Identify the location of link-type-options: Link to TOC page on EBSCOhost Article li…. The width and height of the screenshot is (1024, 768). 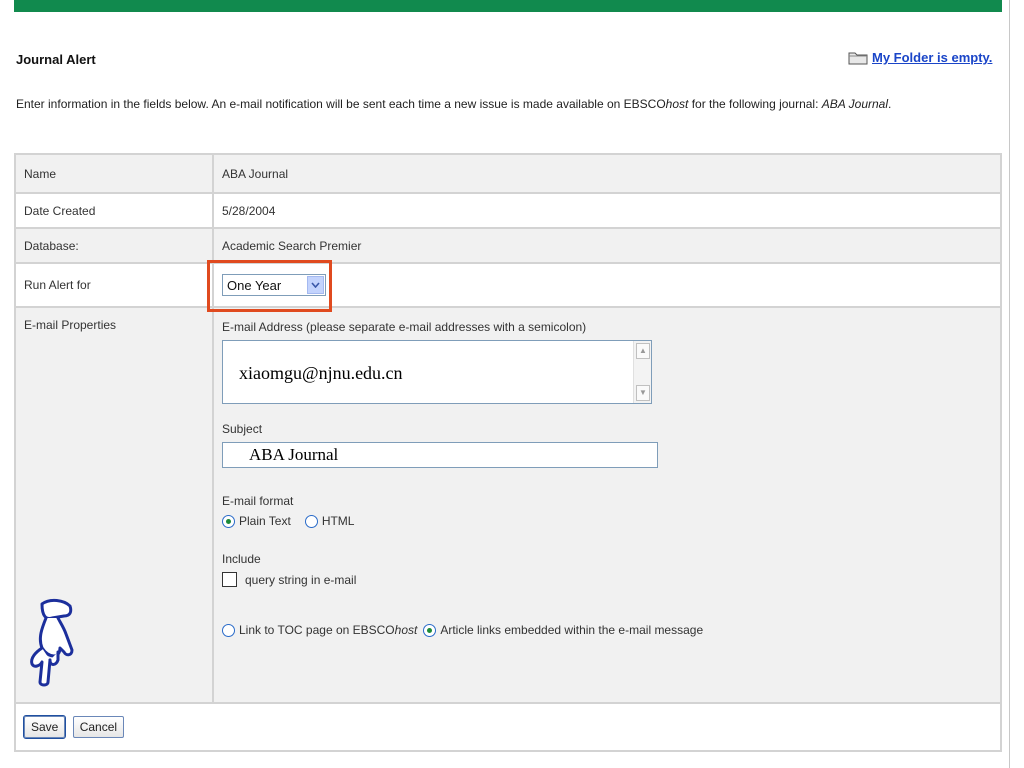
(607, 630).